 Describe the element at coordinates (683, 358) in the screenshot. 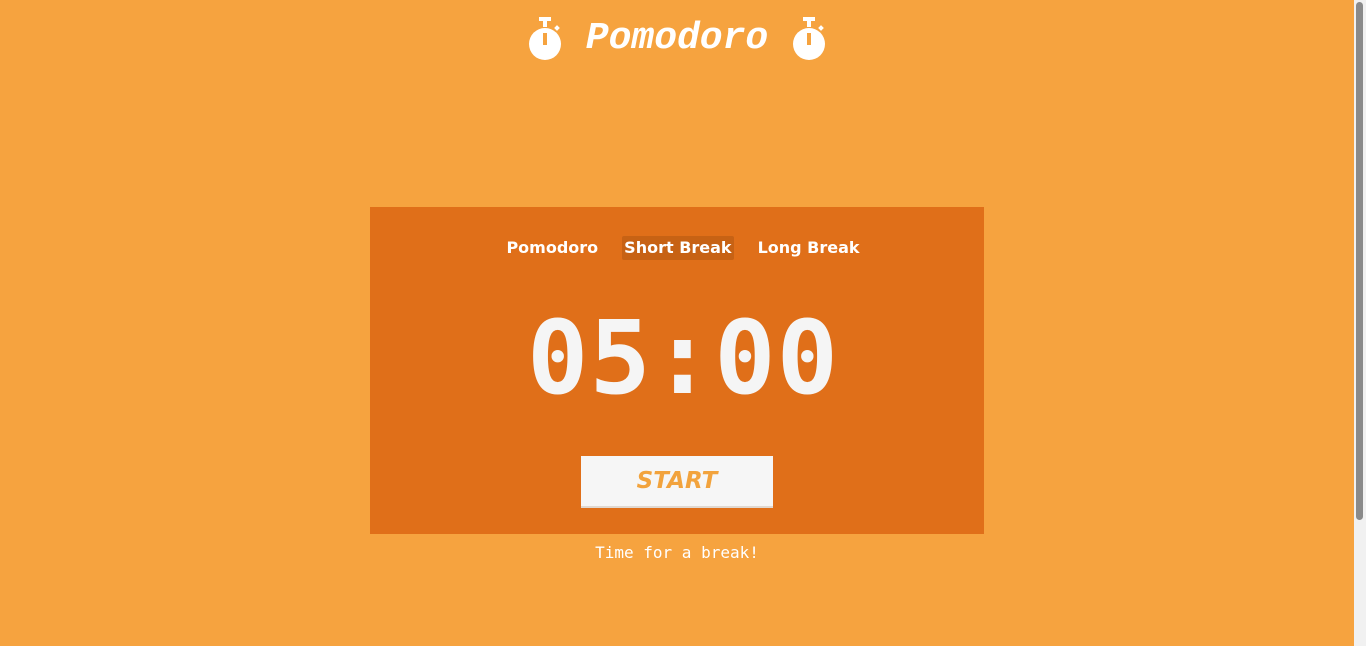

I see `timer-display: 05:00` at that location.